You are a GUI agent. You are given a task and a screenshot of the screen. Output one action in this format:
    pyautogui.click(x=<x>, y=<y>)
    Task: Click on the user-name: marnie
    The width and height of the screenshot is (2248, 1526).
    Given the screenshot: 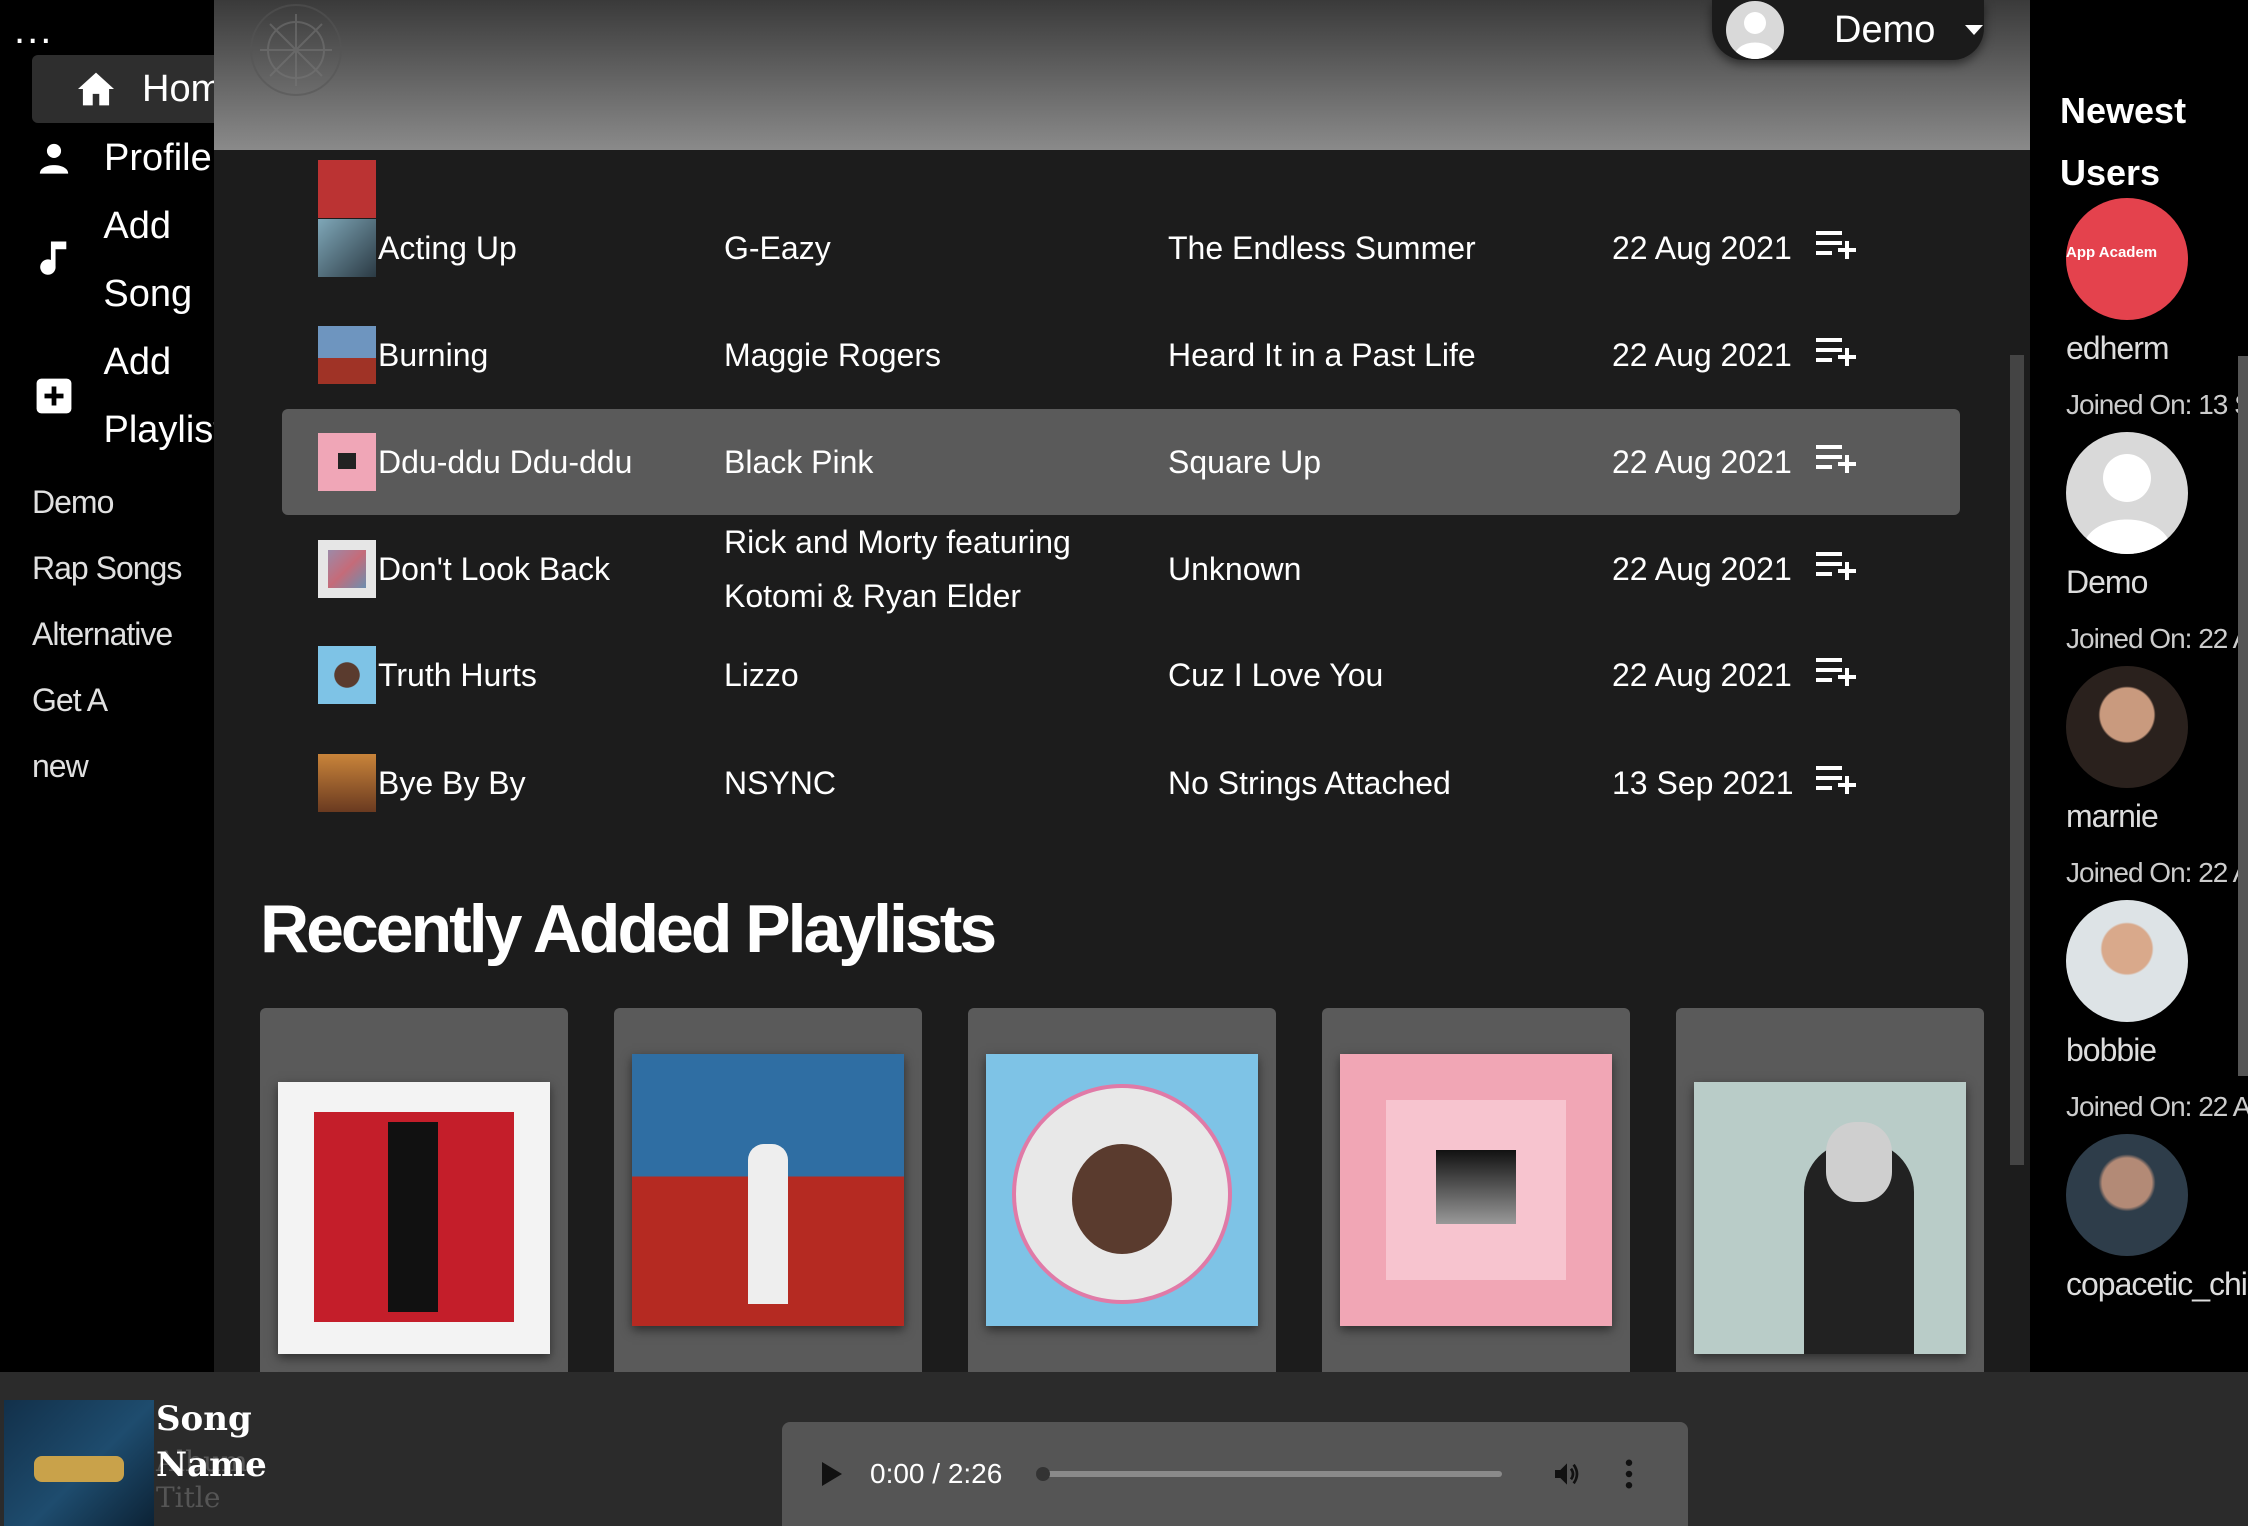 What is the action you would take?
    pyautogui.click(x=2156, y=816)
    